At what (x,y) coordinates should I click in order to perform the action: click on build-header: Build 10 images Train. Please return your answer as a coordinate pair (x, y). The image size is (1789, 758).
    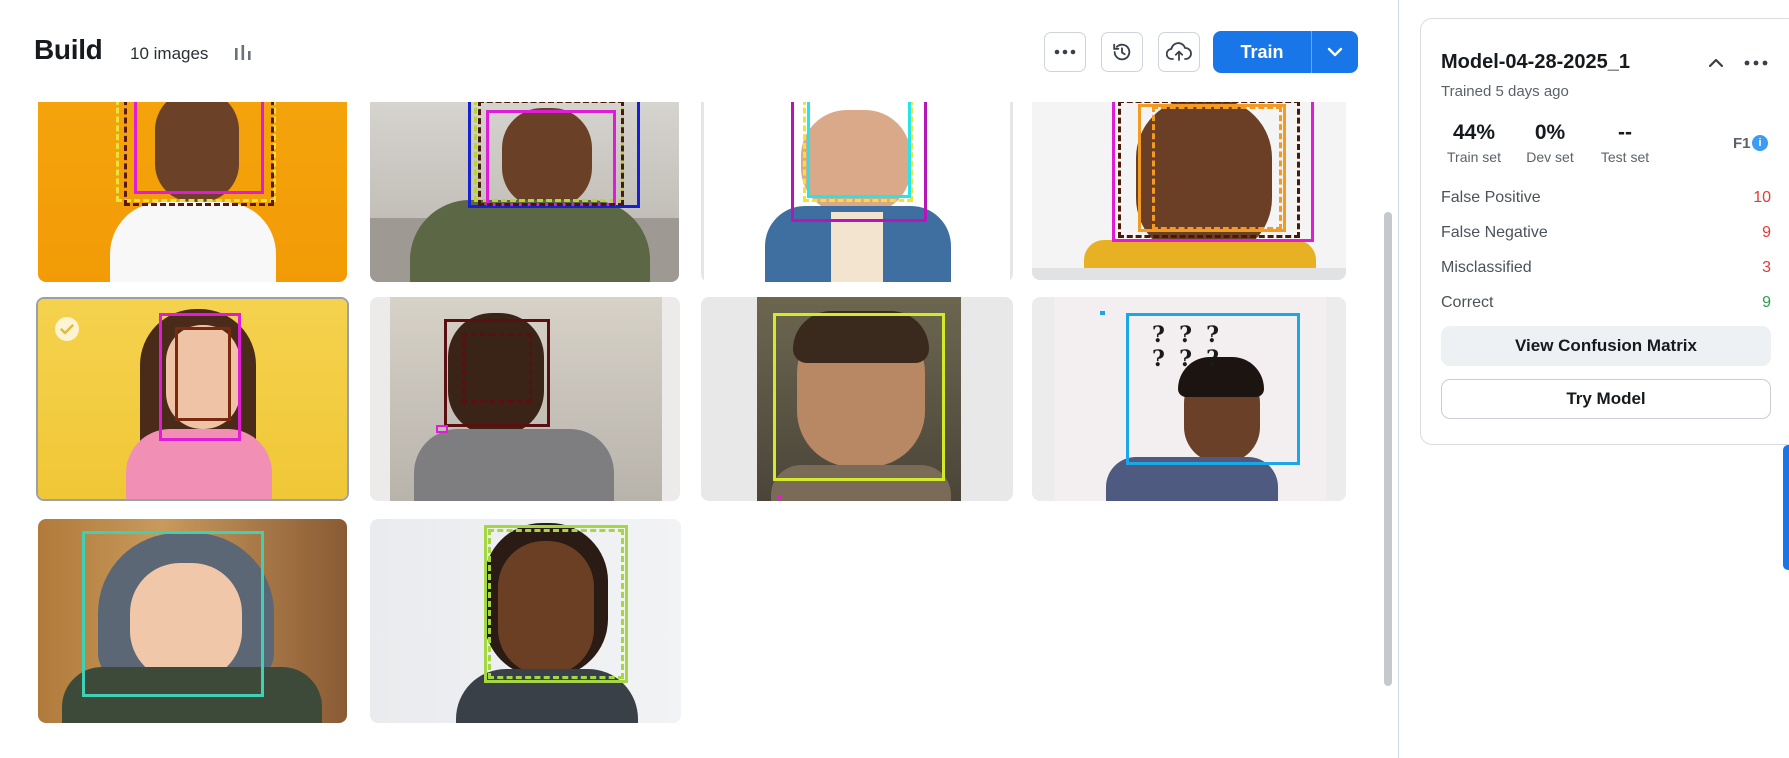
    Looking at the image, I should click on (699, 51).